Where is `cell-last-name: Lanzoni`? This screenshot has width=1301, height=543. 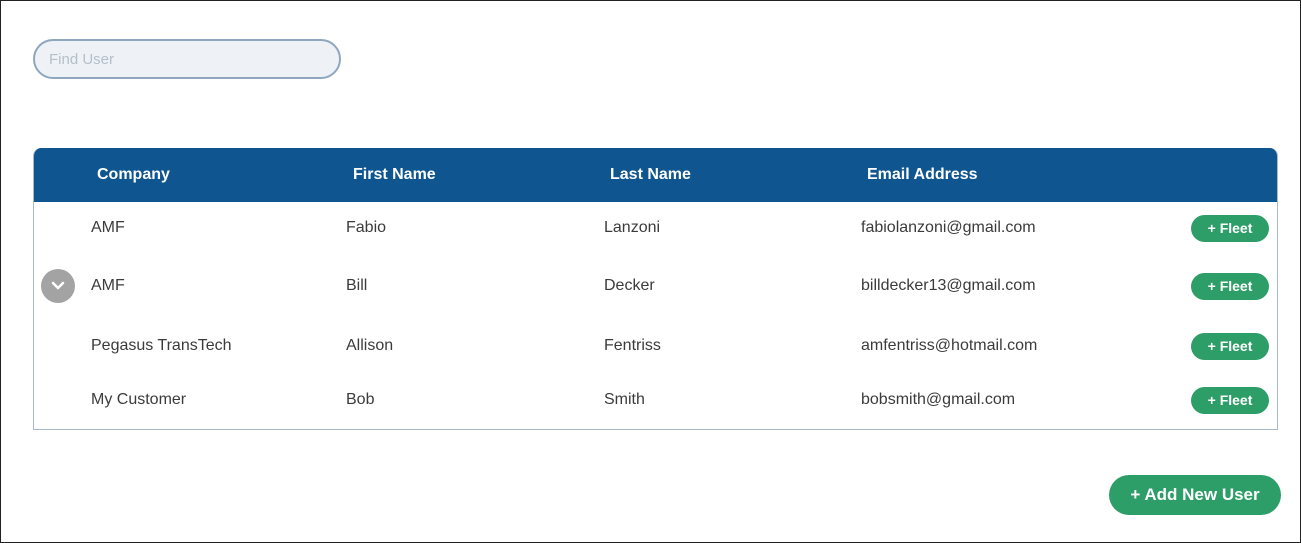 cell-last-name: Lanzoni is located at coordinates (632, 227).